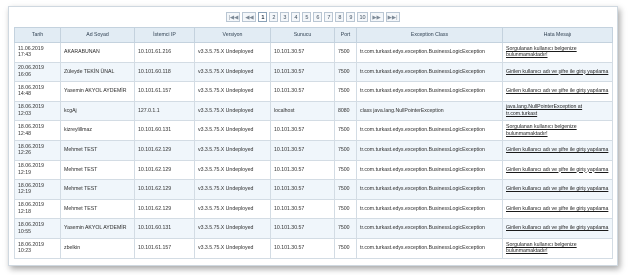 The height and width of the screenshot is (275, 631). What do you see at coordinates (97, 130) in the screenshot?
I see `cell-name: kizreylillmaz` at bounding box center [97, 130].